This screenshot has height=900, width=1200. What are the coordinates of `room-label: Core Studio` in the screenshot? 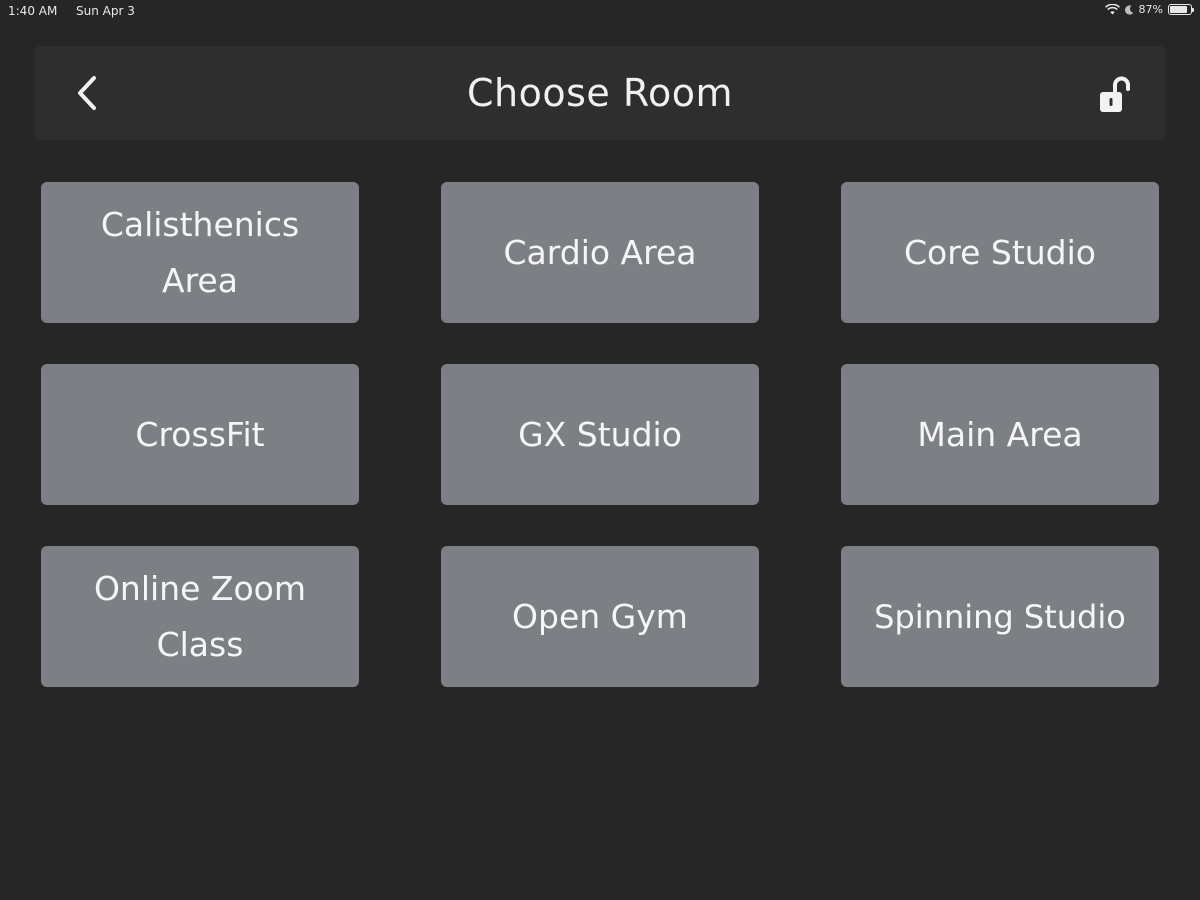 It's located at (1000, 252).